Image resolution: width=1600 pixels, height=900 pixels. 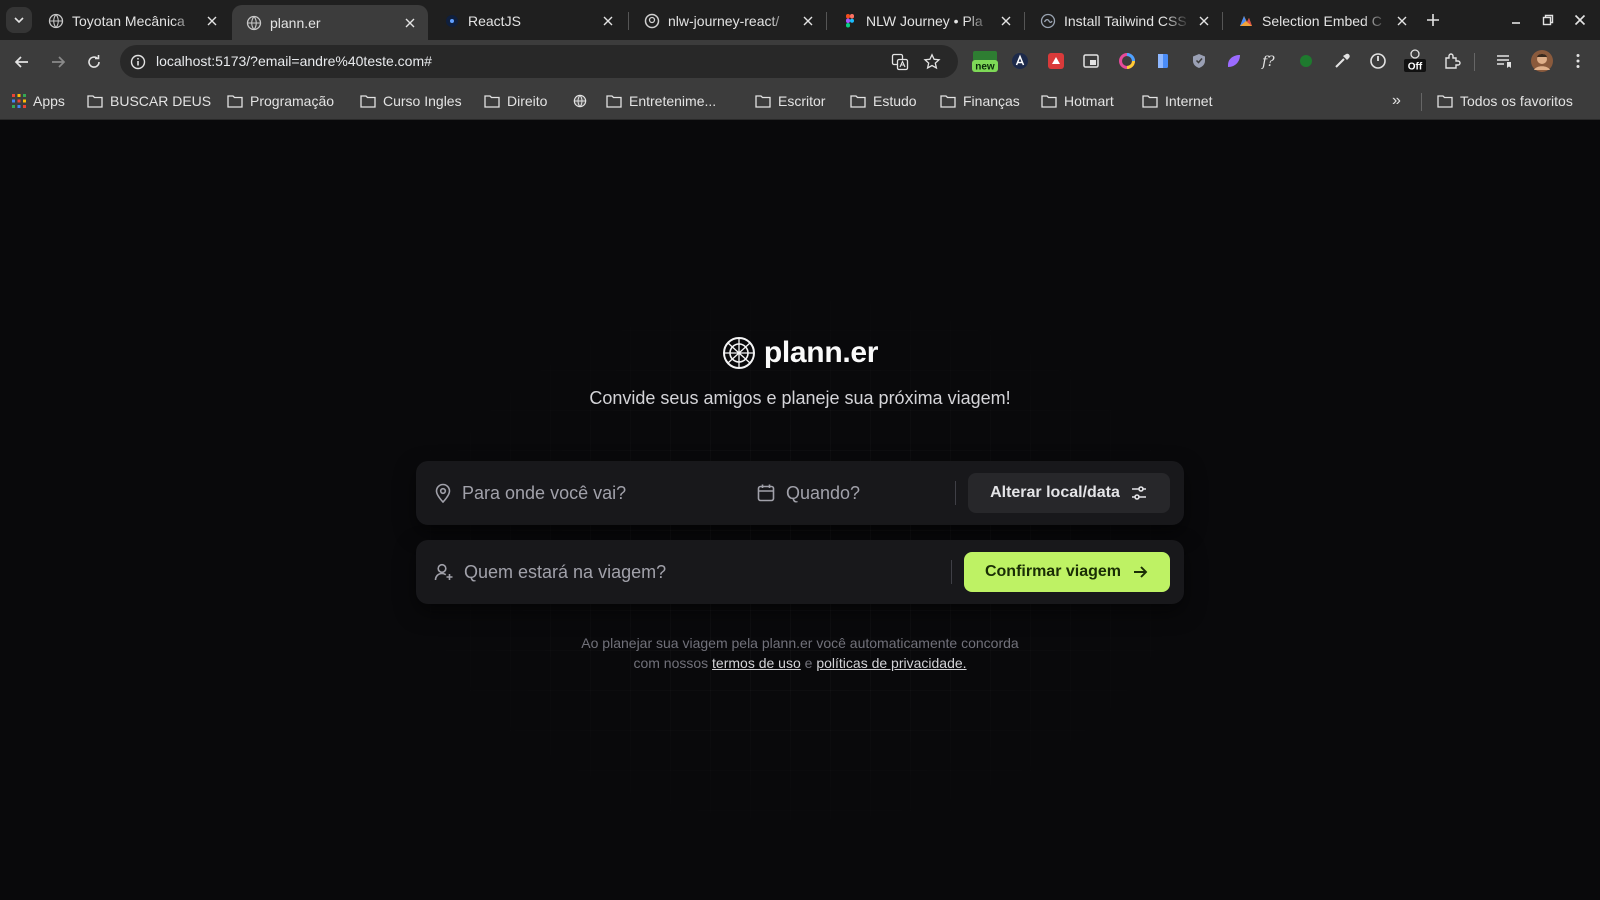 What do you see at coordinates (1452, 61) in the screenshot?
I see `extensions-puzzle-icon` at bounding box center [1452, 61].